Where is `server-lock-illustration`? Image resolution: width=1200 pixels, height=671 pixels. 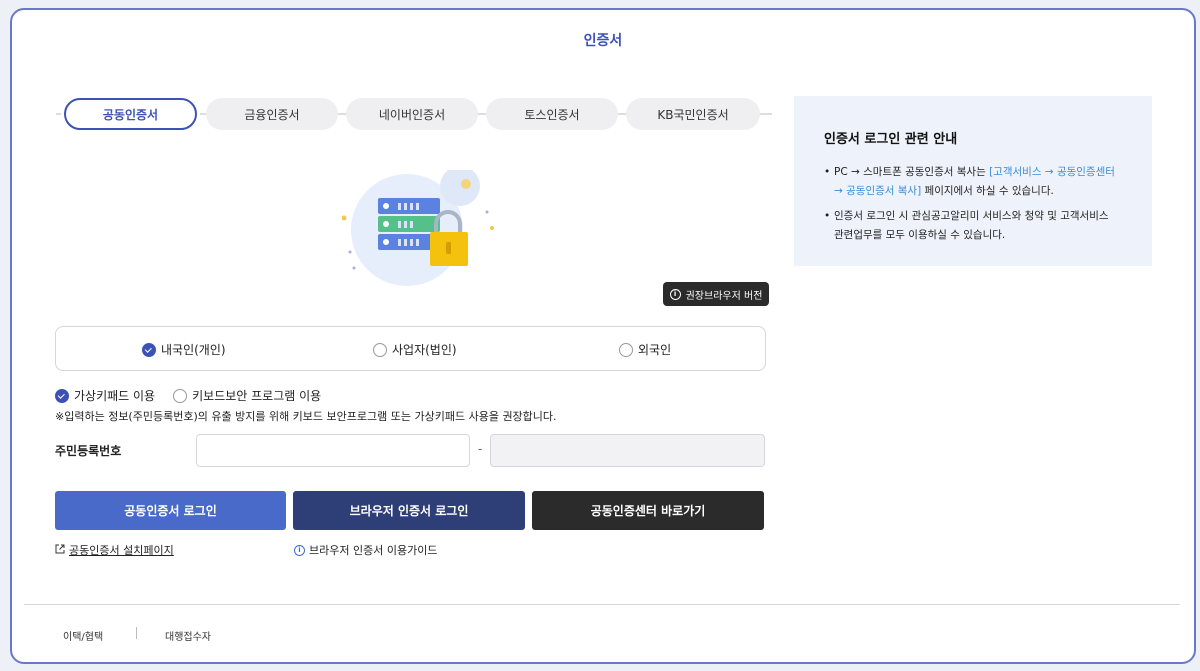
server-lock-illustration is located at coordinates (421, 228).